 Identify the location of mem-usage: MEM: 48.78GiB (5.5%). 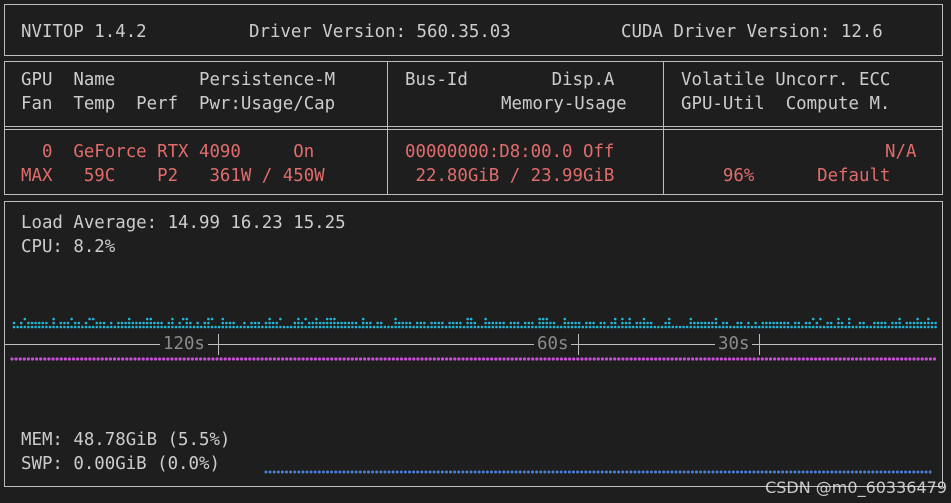
(126, 440).